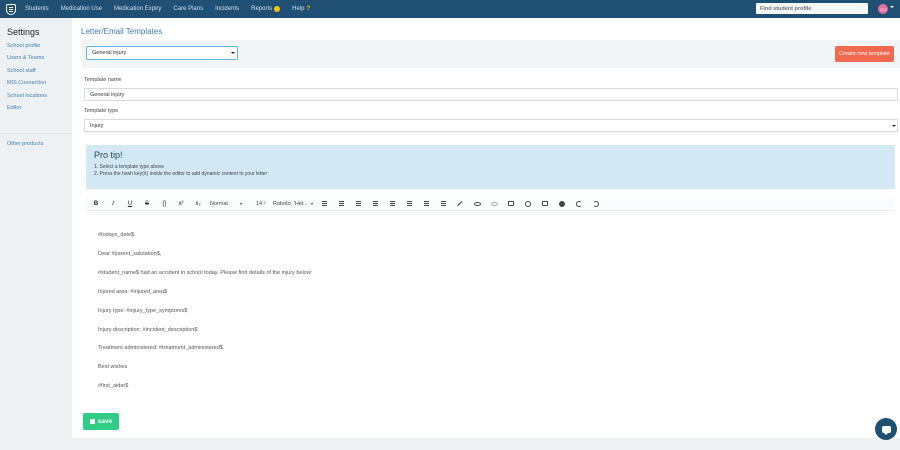 The height and width of the screenshot is (450, 900). What do you see at coordinates (490, 167) in the screenshot?
I see `pro-tip-box` at bounding box center [490, 167].